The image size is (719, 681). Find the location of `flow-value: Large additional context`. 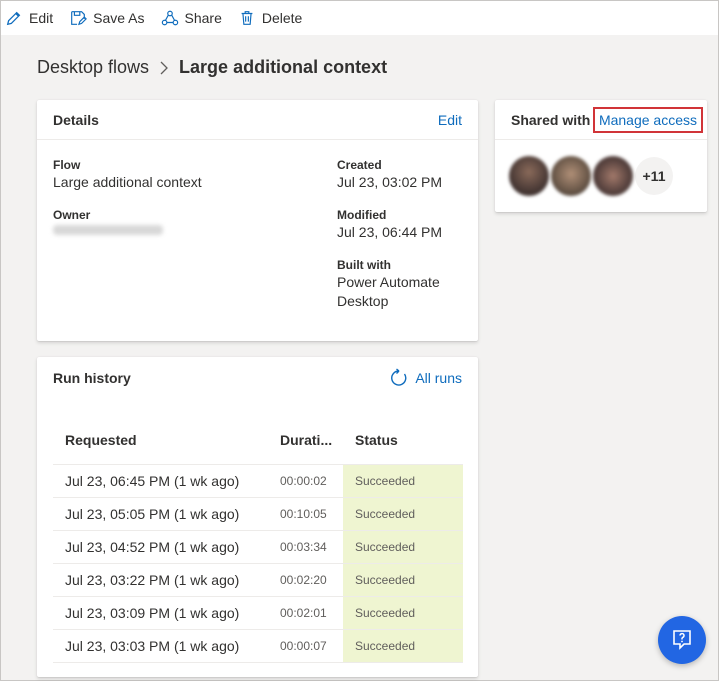

flow-value: Large additional context is located at coordinates (127, 182).